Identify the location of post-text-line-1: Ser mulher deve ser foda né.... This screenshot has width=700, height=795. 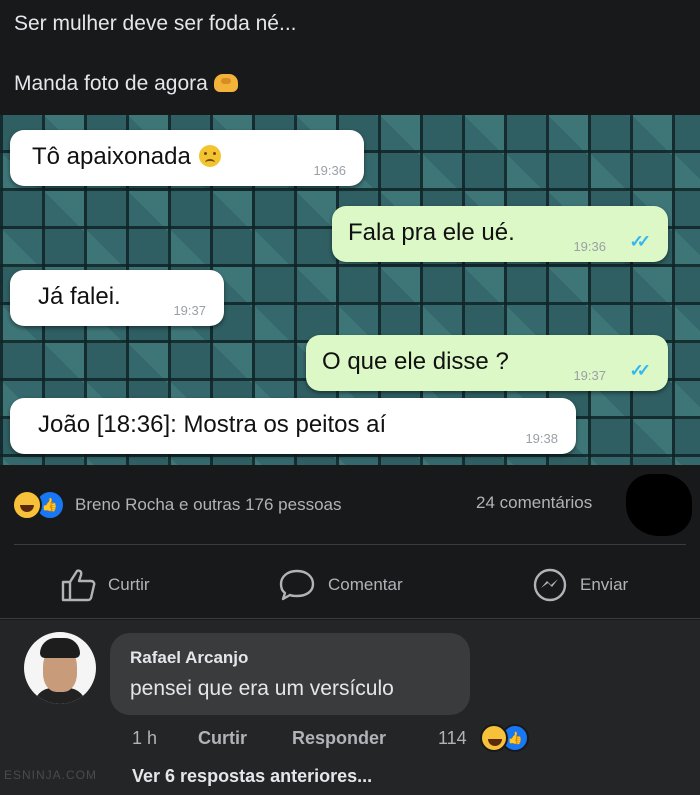
(155, 23).